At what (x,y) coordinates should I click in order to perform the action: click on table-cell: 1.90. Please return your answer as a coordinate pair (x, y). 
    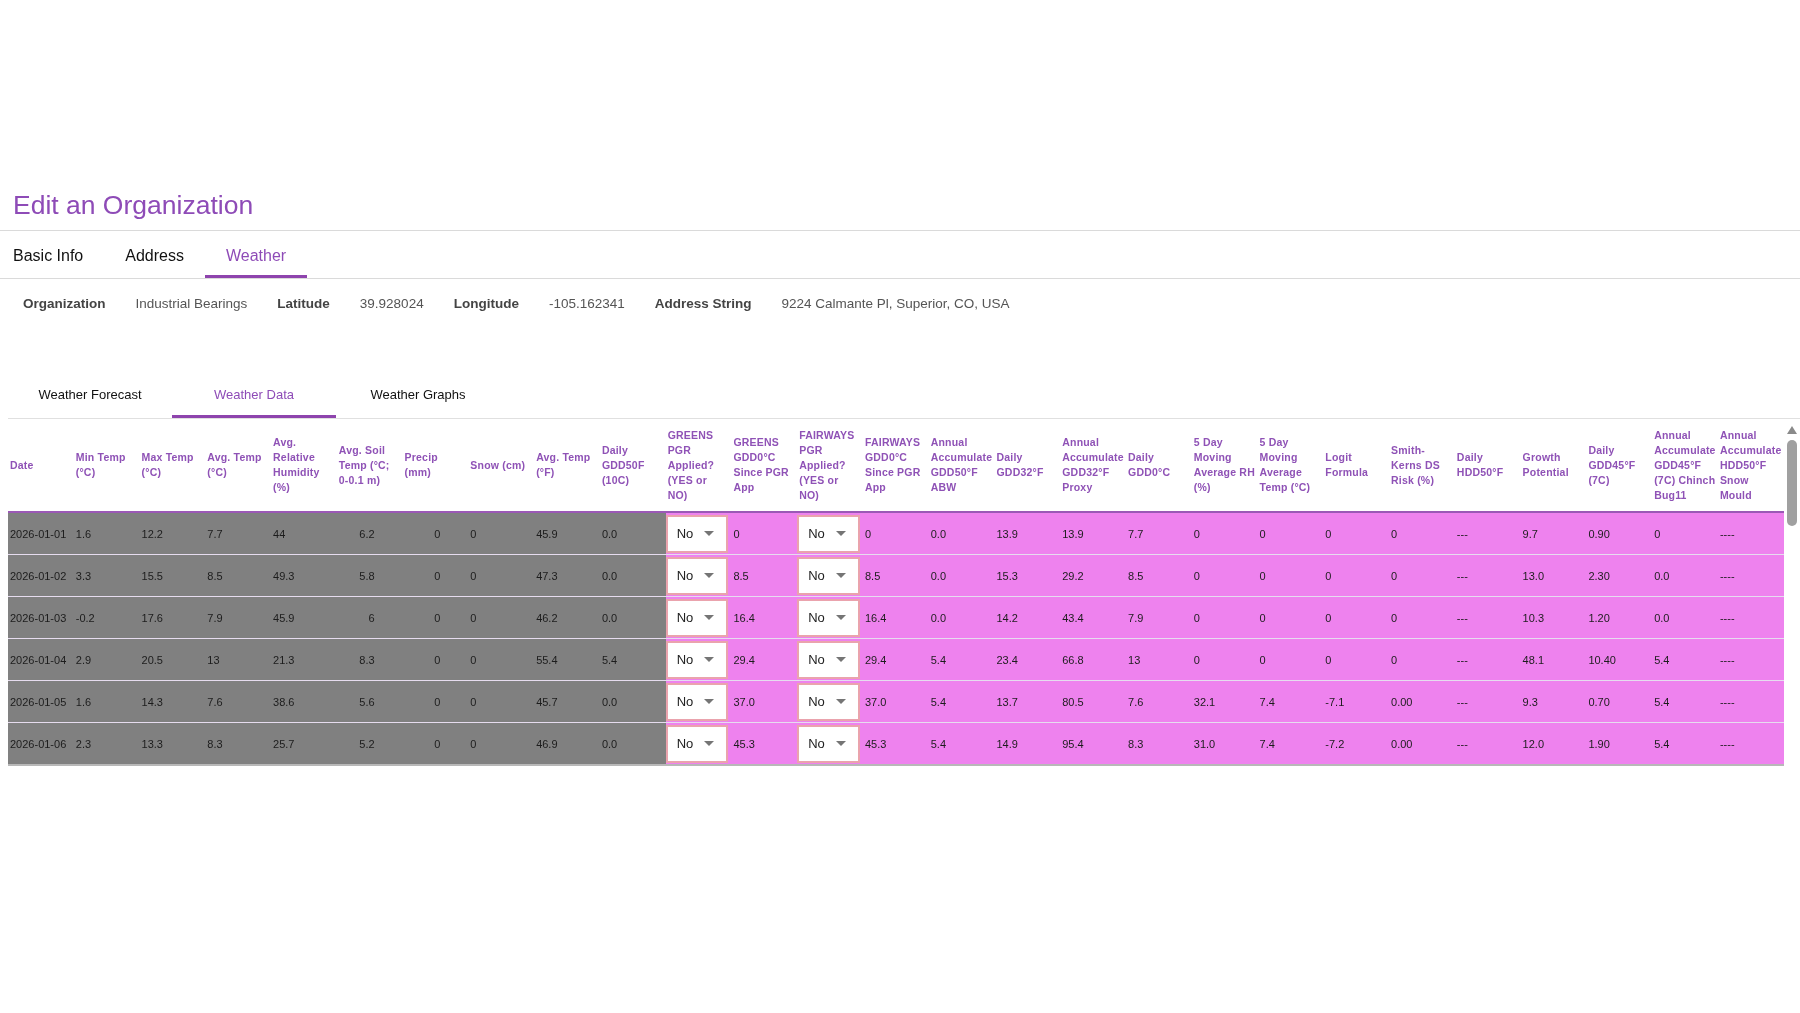
    Looking at the image, I should click on (1619, 743).